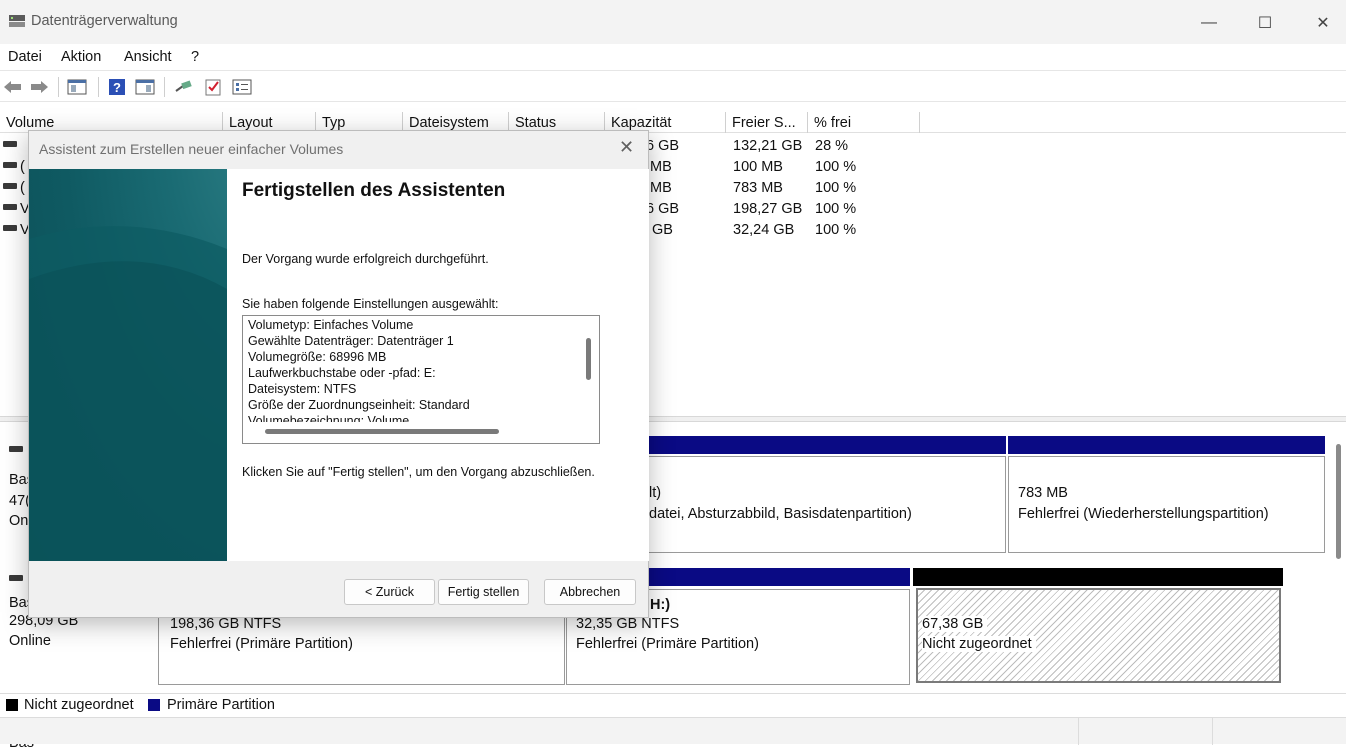  I want to click on settings-line: Dateisystem: NTFS, so click(302, 389).